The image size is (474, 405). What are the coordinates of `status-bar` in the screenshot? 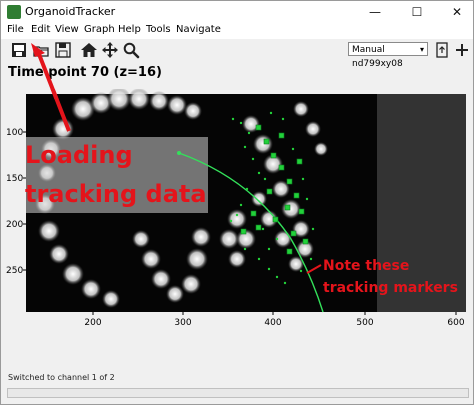 It's located at (238, 393).